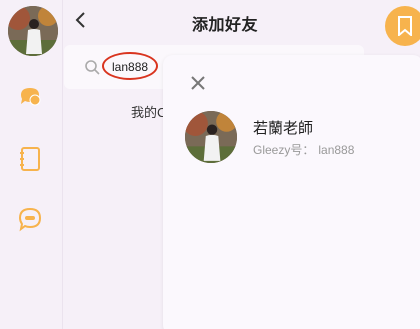 This screenshot has height=329, width=420. Describe the element at coordinates (130, 66) in the screenshot. I see `highlight-circle` at that location.